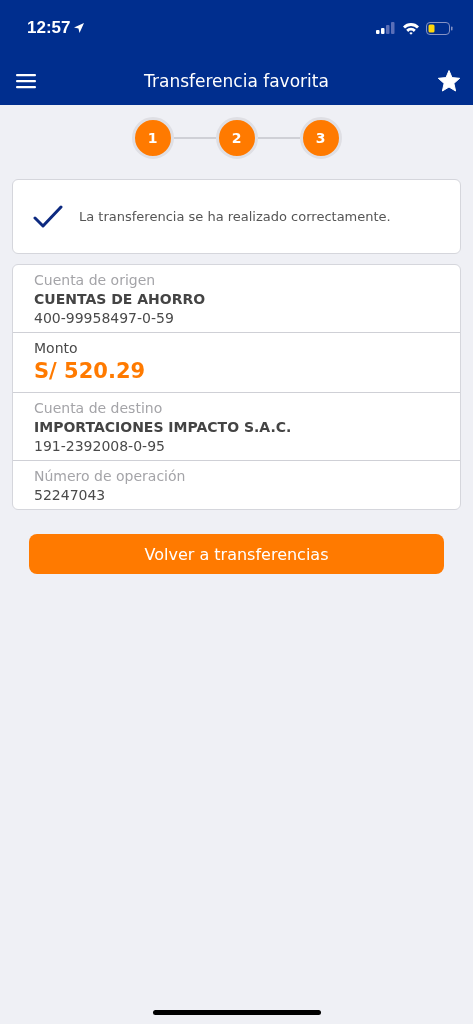 Image resolution: width=473 pixels, height=1024 pixels. What do you see at coordinates (100, 446) in the screenshot?
I see `field-value: 191-2392008-0-95` at bounding box center [100, 446].